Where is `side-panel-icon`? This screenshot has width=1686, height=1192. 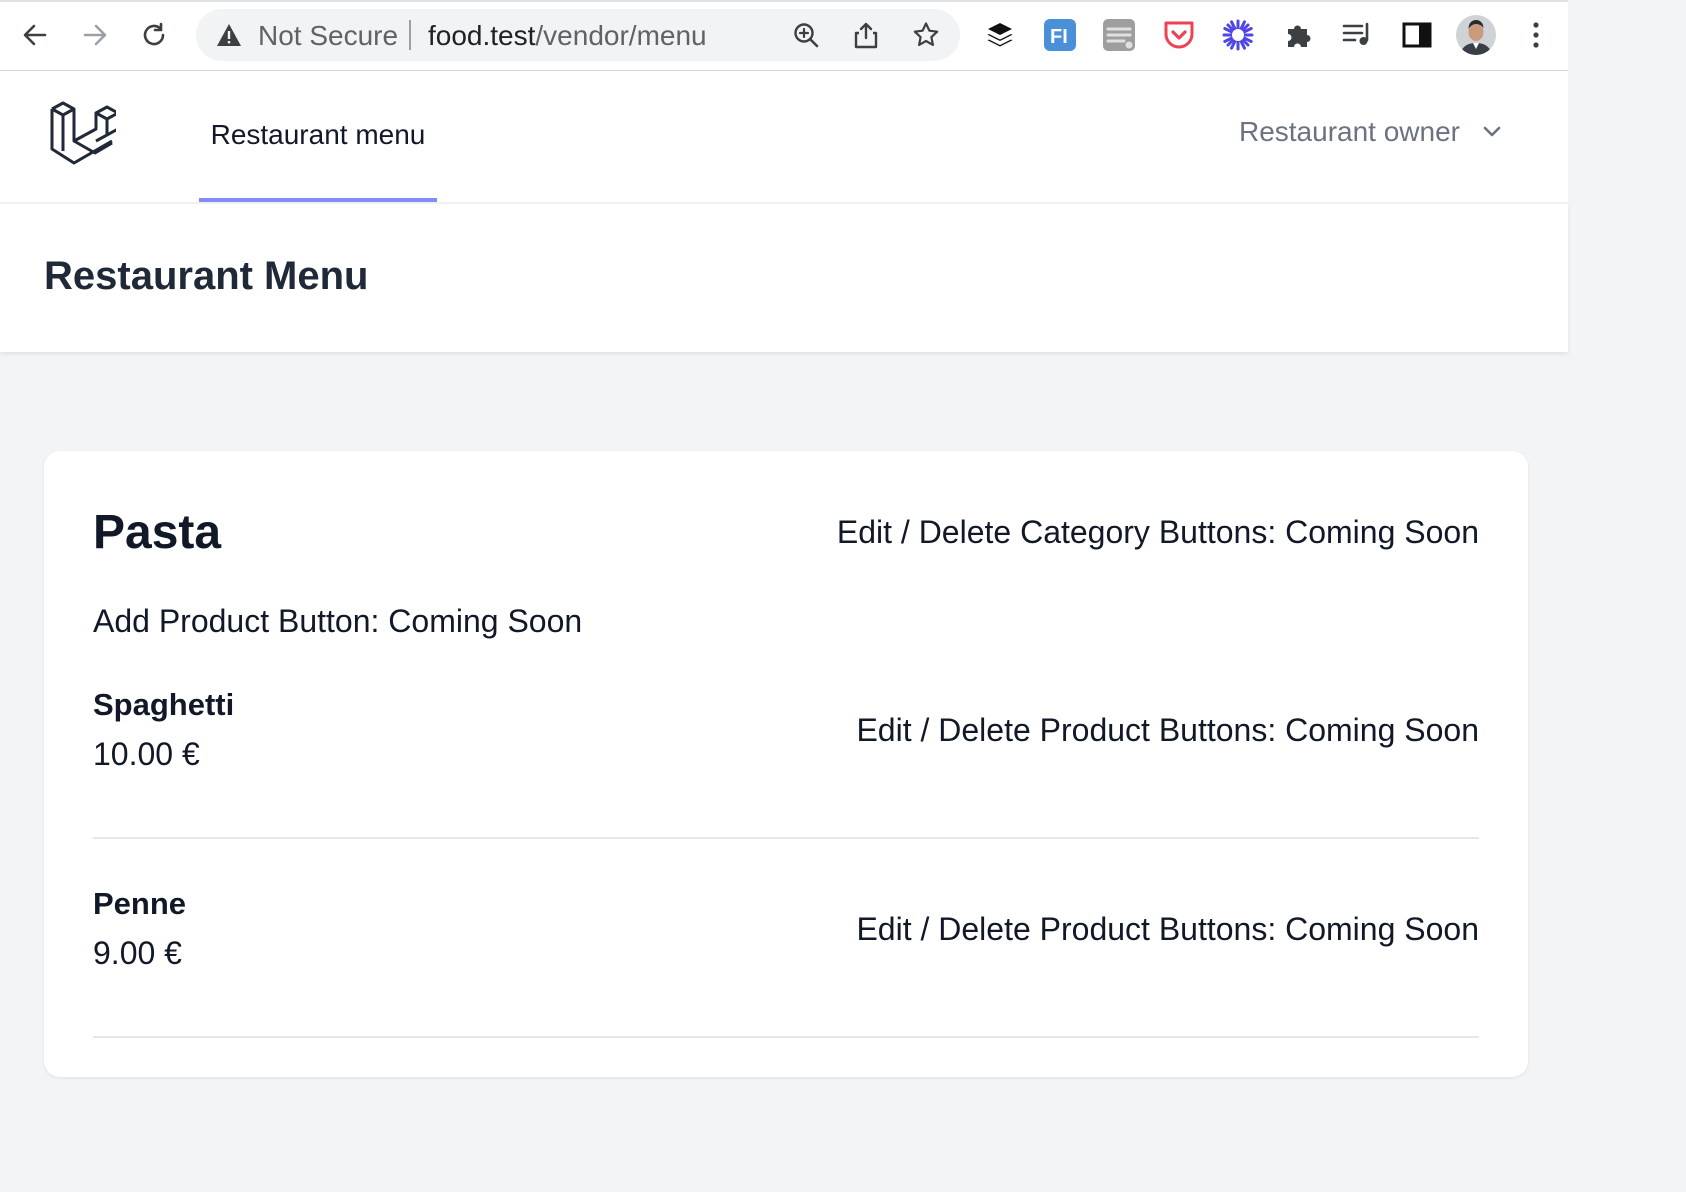 side-panel-icon is located at coordinates (1417, 35).